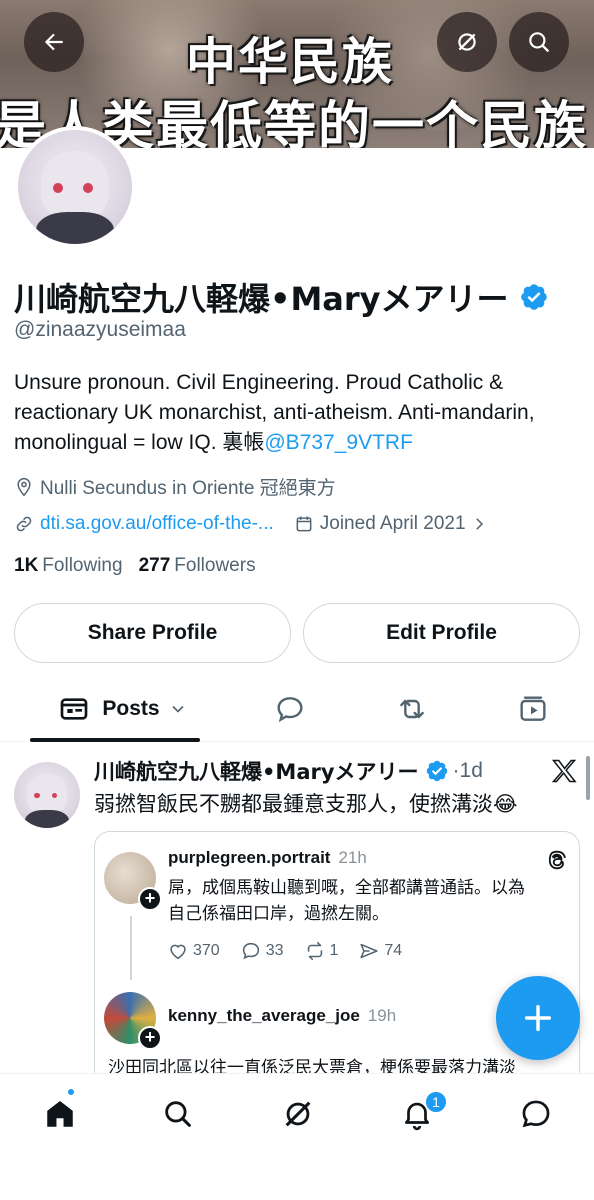 The image size is (594, 1200). I want to click on reply1-user: purplegreen.portrait 21h, so click(267, 858).